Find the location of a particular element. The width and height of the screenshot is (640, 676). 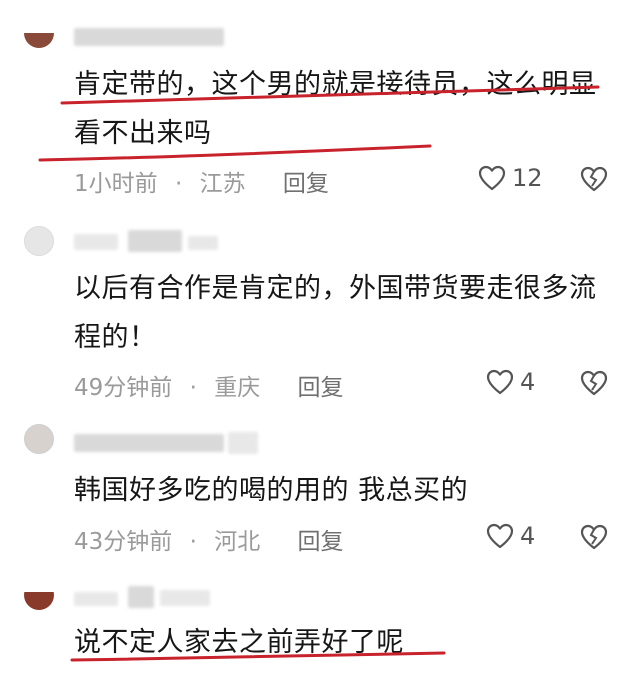

comment-time: 1小时前 is located at coordinates (116, 184).